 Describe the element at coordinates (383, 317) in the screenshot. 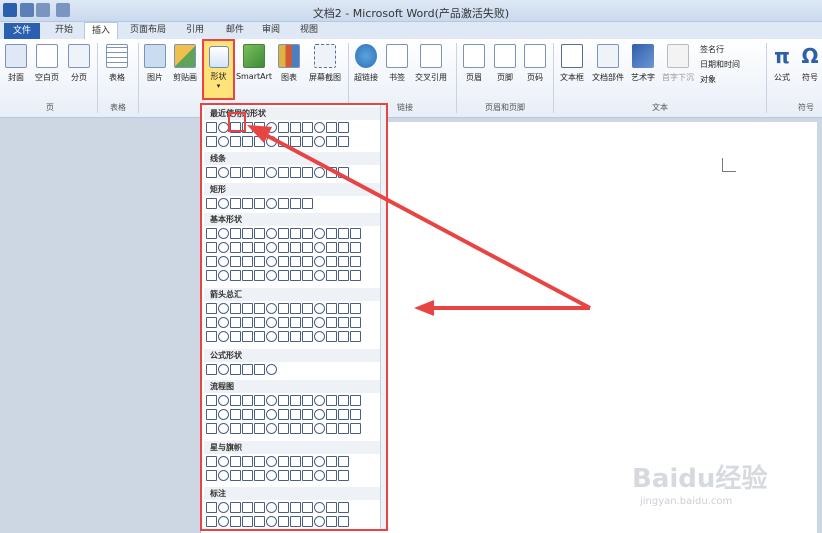

I see `gallery-scrollbar` at that location.